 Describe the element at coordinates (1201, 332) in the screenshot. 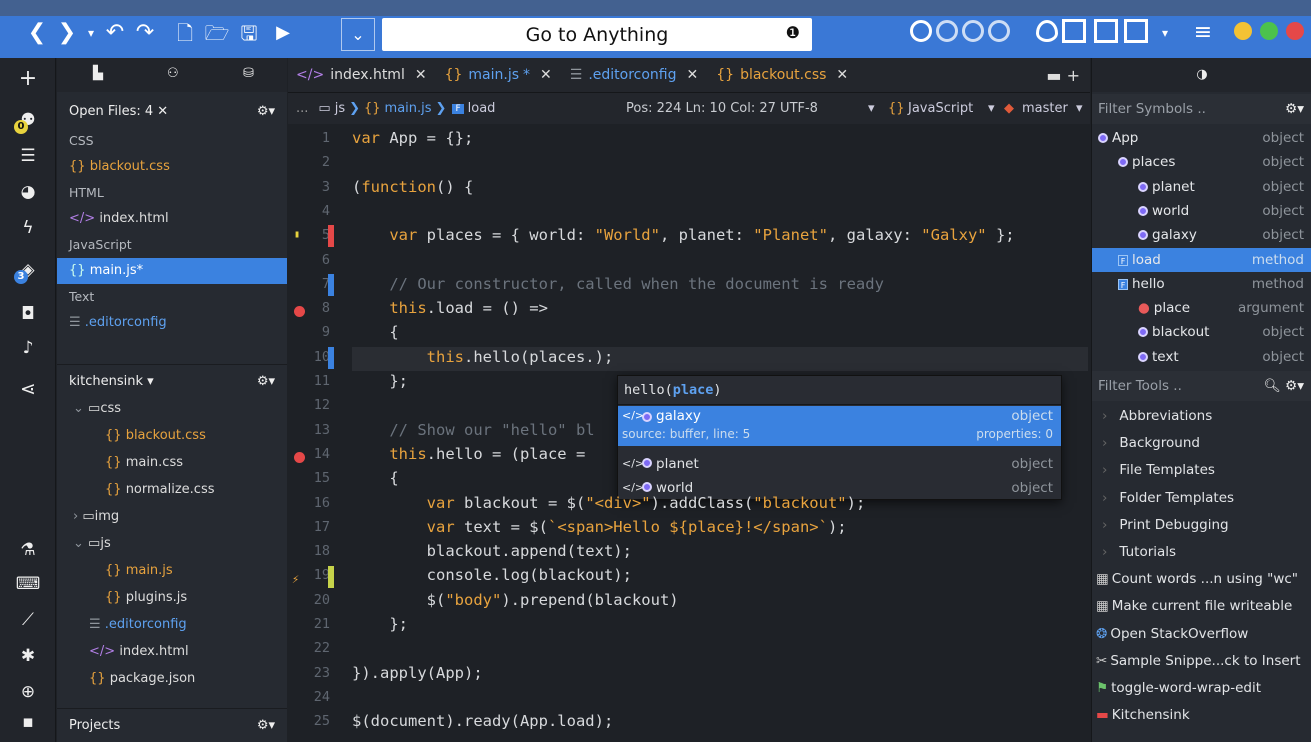

I see `symbol-item: blackout object` at that location.